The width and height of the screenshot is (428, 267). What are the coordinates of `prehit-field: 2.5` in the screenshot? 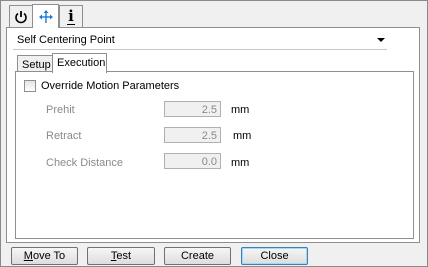 It's located at (192, 109).